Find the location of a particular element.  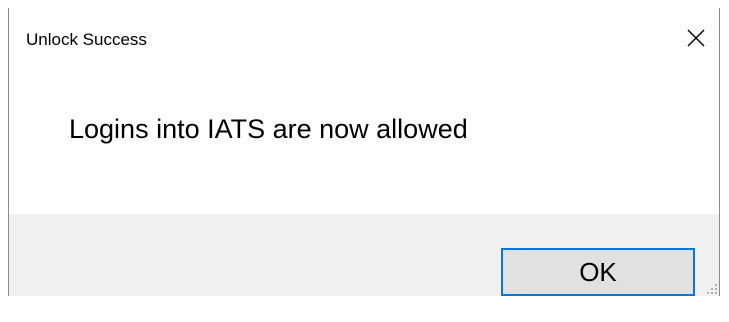

close-icon is located at coordinates (696, 38).